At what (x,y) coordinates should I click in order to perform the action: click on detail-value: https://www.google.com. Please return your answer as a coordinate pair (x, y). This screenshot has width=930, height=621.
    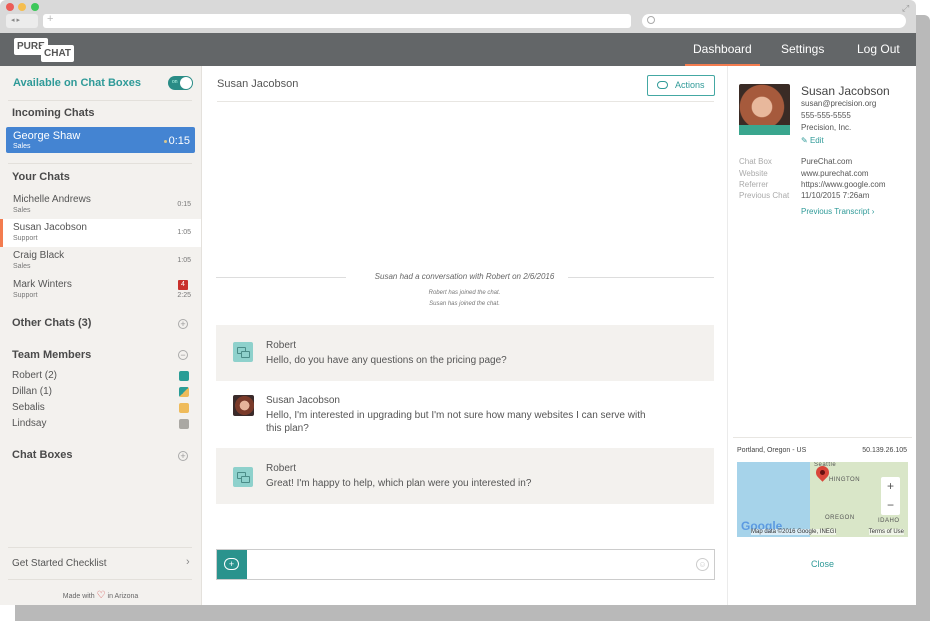
    Looking at the image, I should click on (843, 184).